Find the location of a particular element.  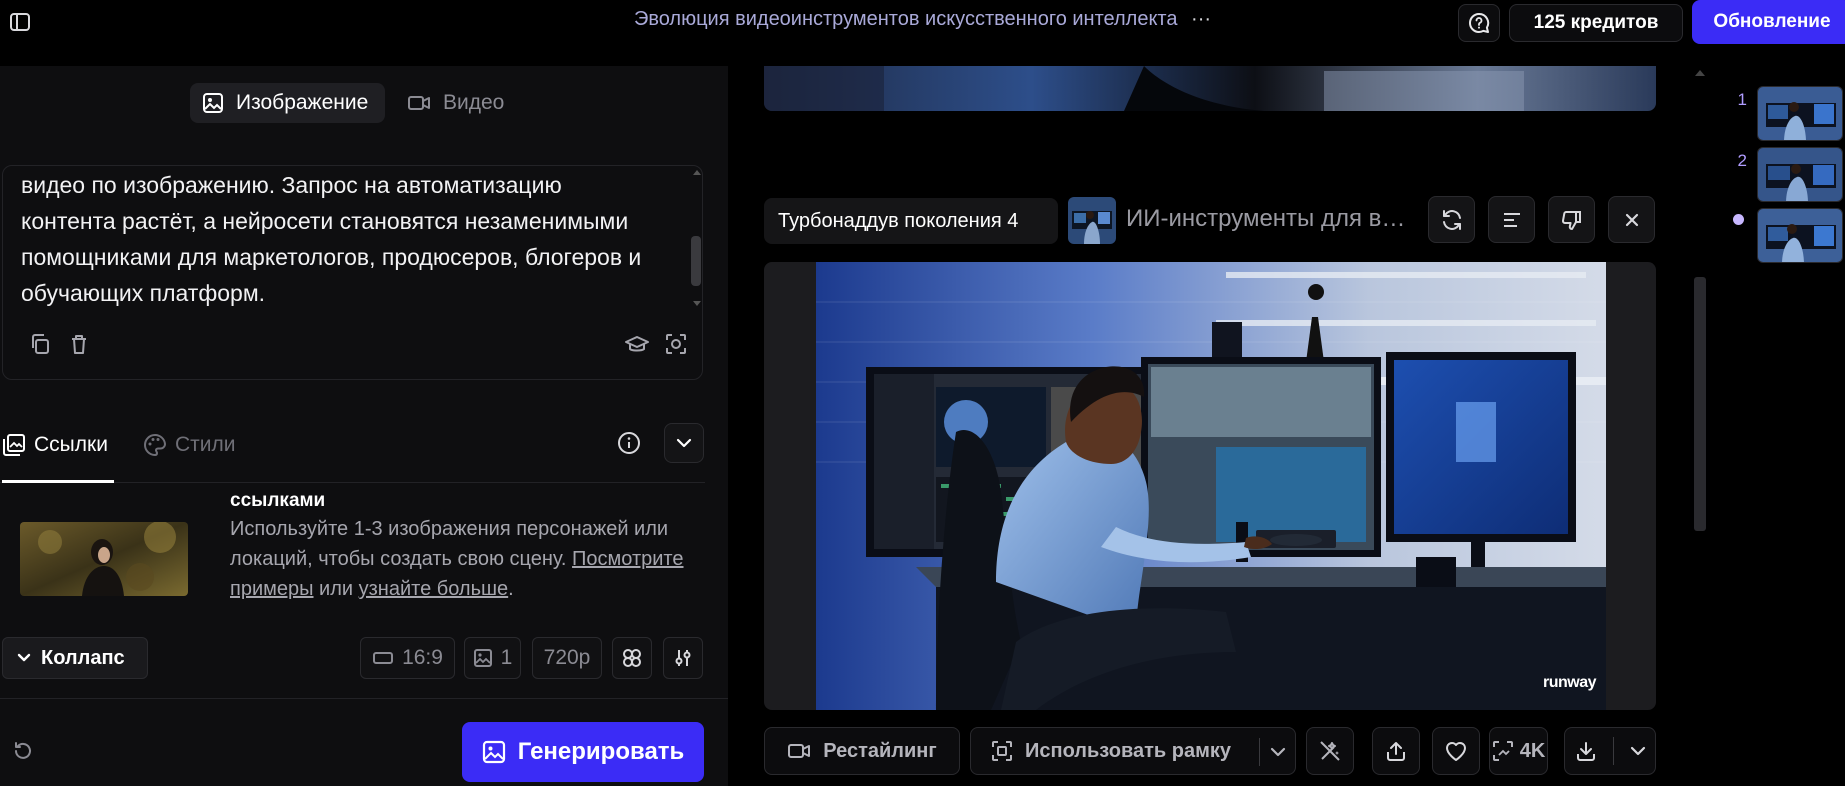

runway-watermark: runway is located at coordinates (1569, 682).